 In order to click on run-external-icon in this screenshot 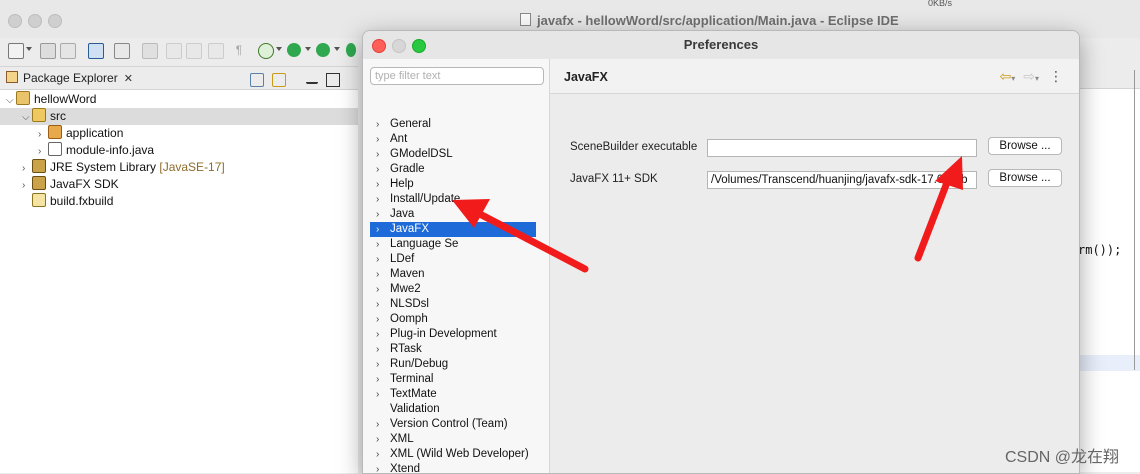, I will do `click(323, 50)`.